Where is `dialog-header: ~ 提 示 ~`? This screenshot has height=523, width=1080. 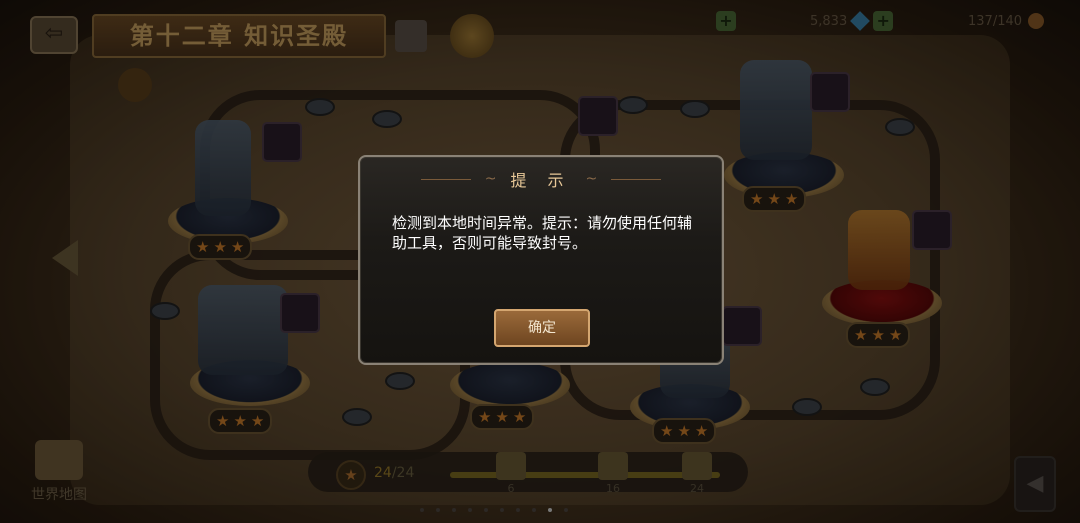 dialog-header: ~ 提 示 ~ is located at coordinates (541, 179).